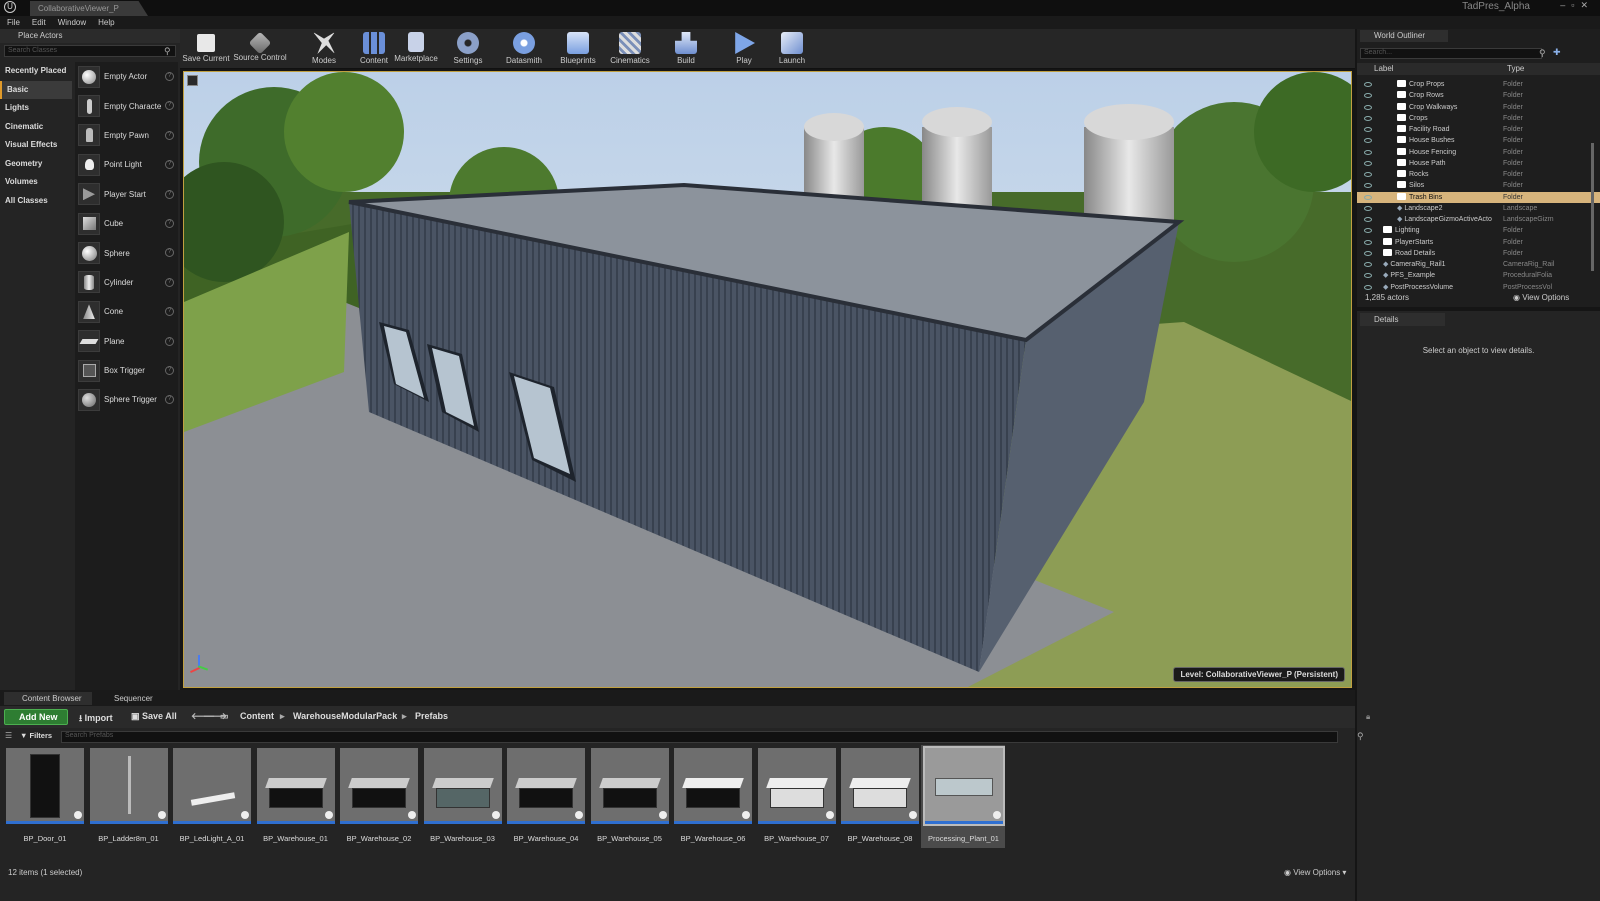 The width and height of the screenshot is (1600, 901). I want to click on outliner-row: Rocks Folder, so click(1478, 174).